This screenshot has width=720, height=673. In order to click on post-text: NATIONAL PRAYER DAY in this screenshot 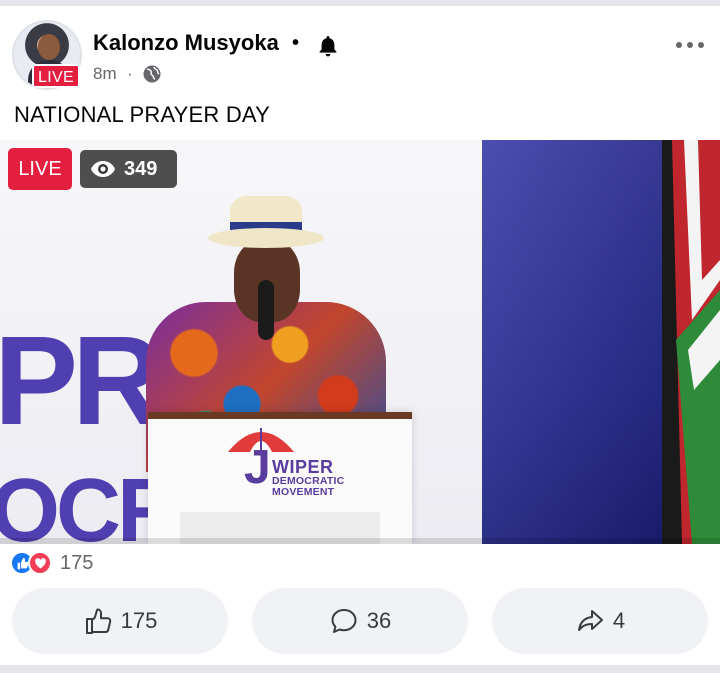, I will do `click(142, 114)`.